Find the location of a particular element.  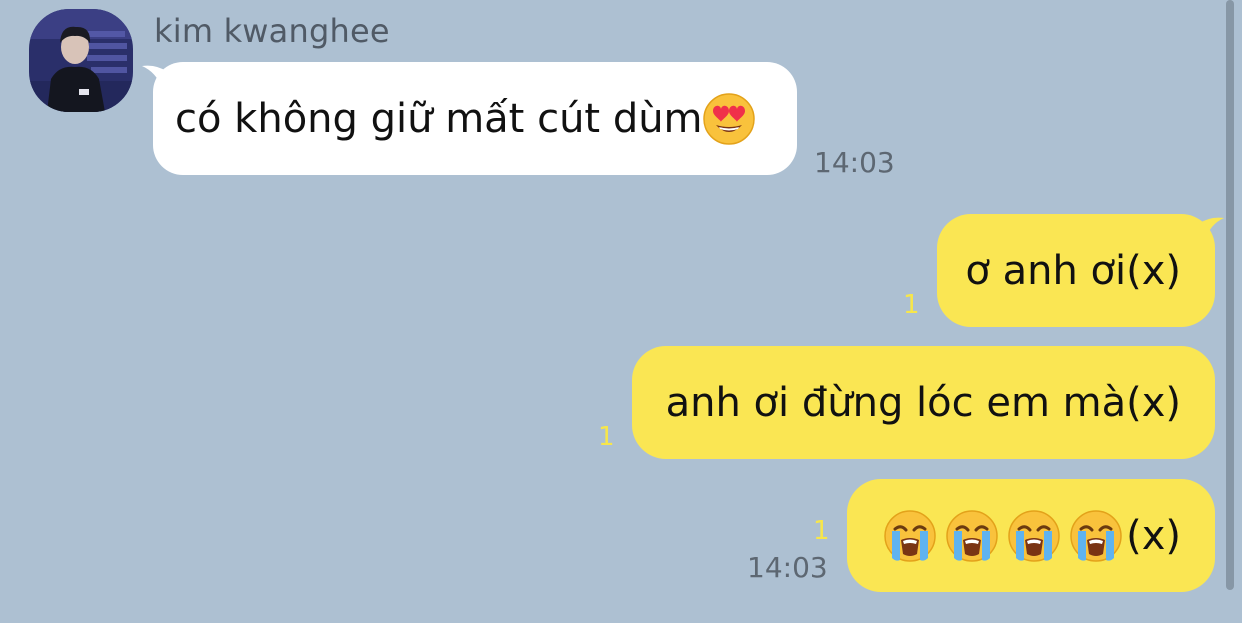

heart-eyes-emoji-icon is located at coordinates (728, 118).